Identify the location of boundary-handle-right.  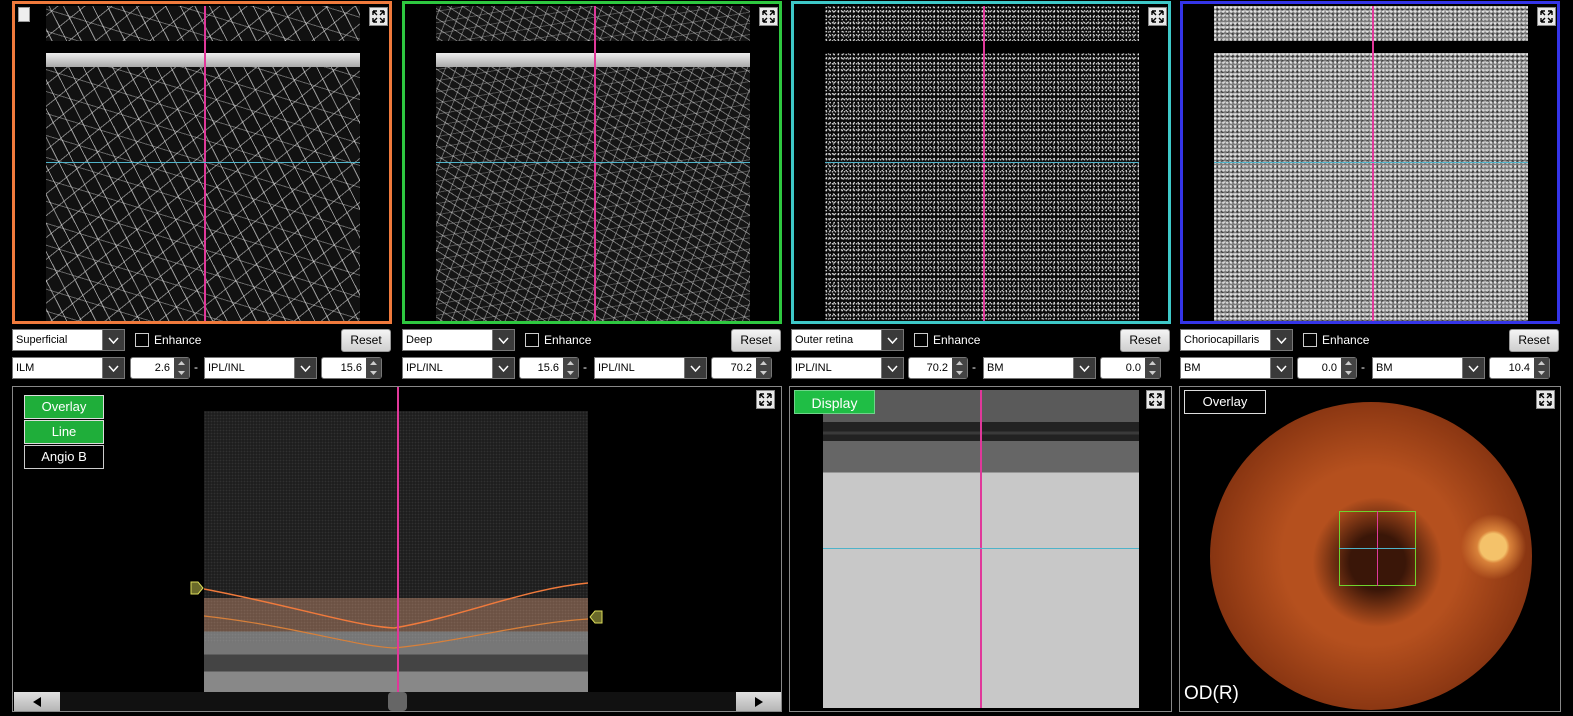
(596, 617).